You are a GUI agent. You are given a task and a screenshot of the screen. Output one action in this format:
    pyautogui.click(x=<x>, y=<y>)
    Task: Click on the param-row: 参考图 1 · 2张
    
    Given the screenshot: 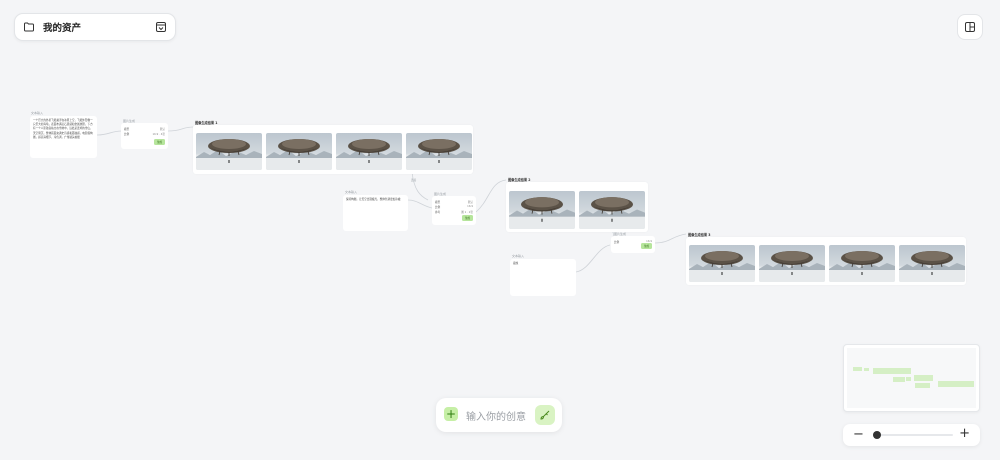 What is the action you would take?
    pyautogui.click(x=454, y=212)
    